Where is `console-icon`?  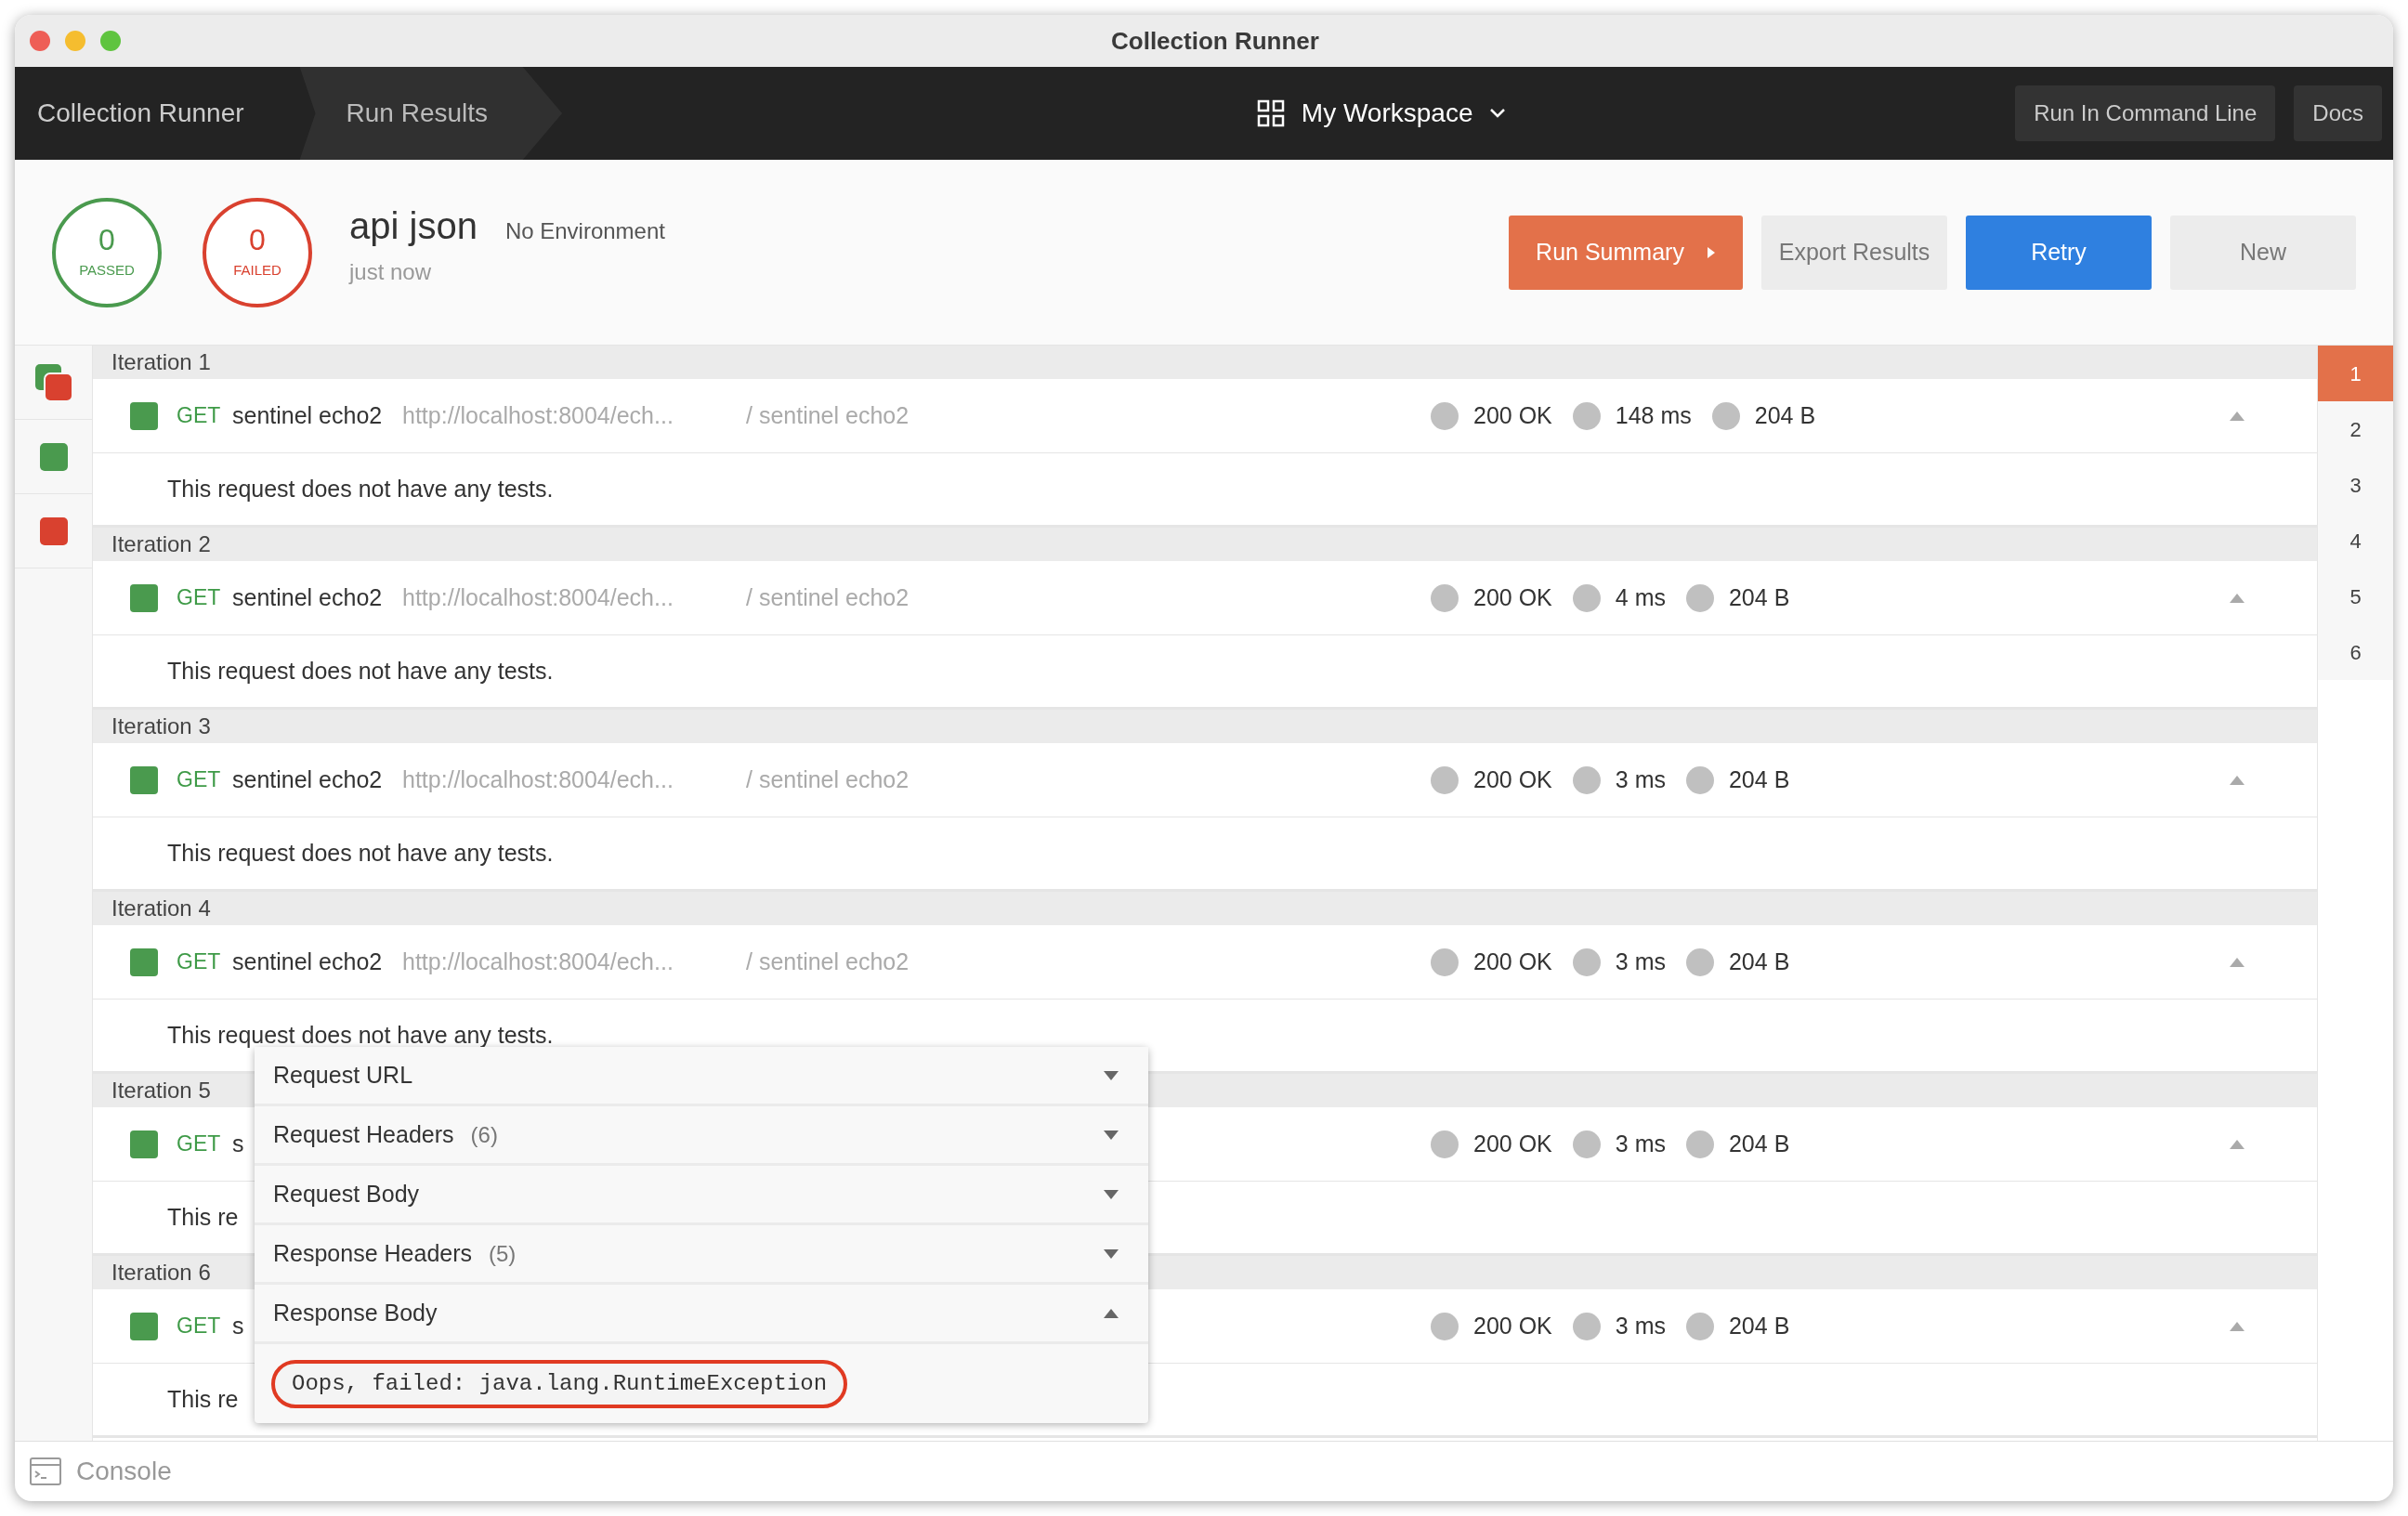 console-icon is located at coordinates (45, 1471).